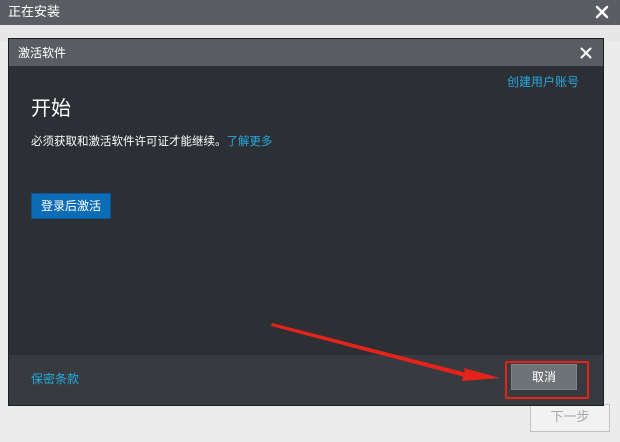  I want to click on learn-more-link: 了解更多, so click(250, 141).